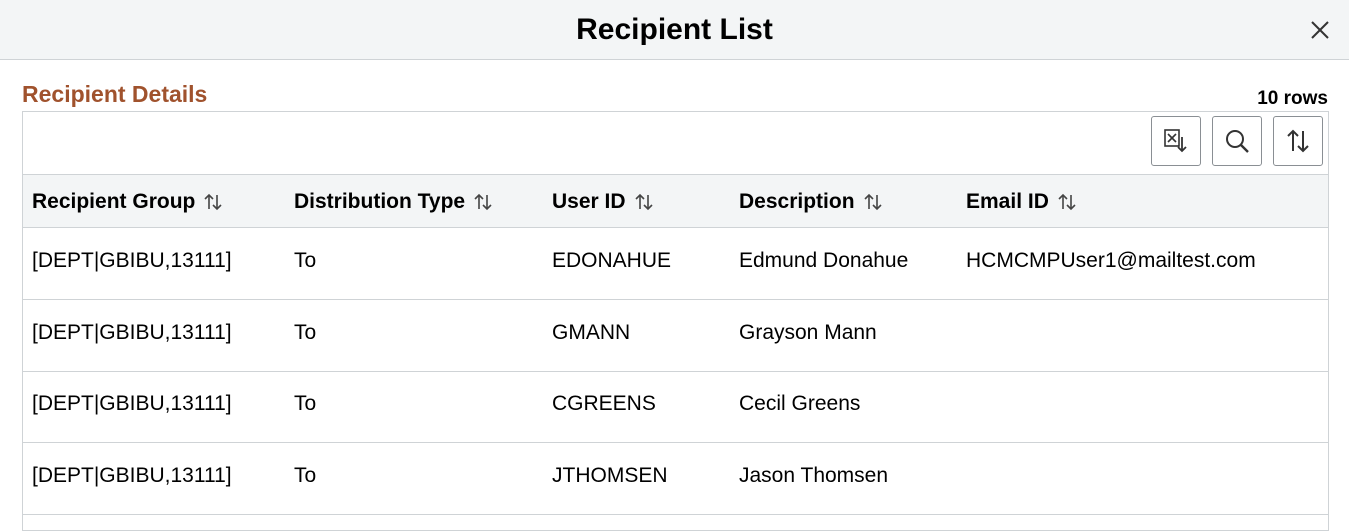 The height and width of the screenshot is (531, 1349). Describe the element at coordinates (797, 201) in the screenshot. I see `column-header-label: Description` at that location.